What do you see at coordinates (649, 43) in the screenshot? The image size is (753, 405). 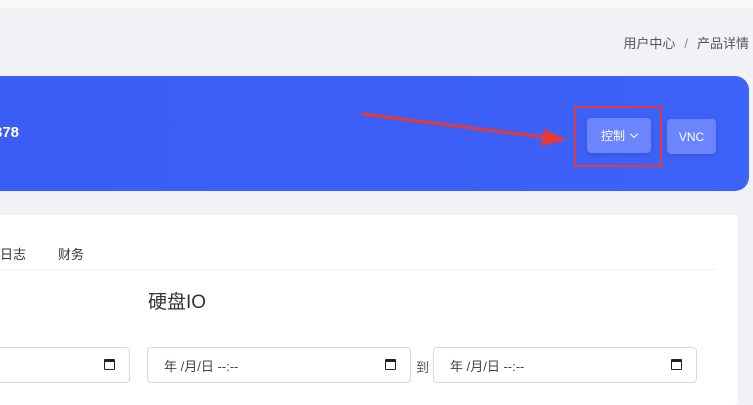 I see `breadcrumb-user-center: 用户中心` at bounding box center [649, 43].